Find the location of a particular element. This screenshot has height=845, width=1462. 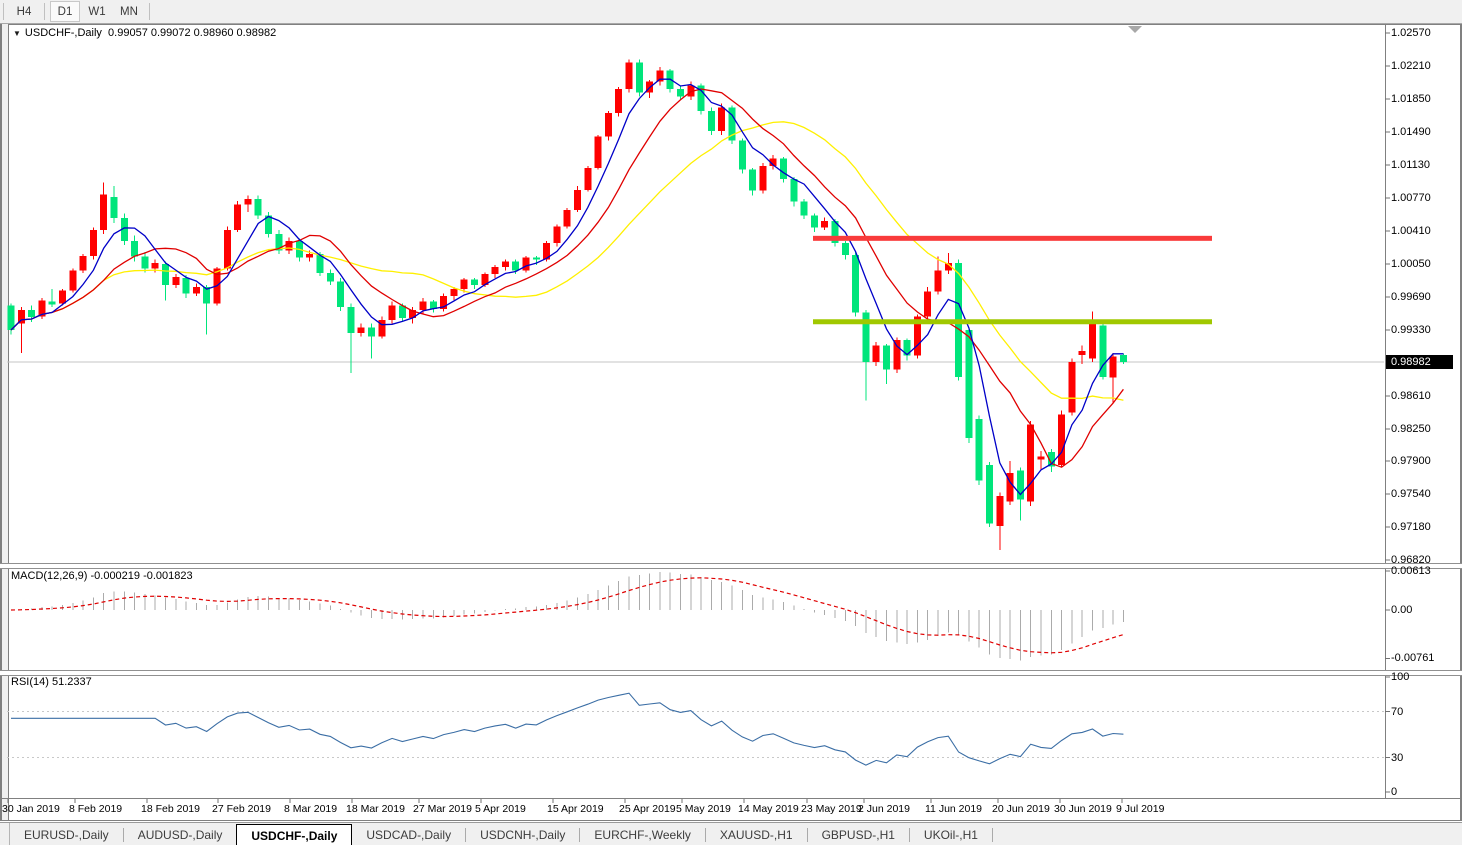

price-axis-label: 1.01490 is located at coordinates (1411, 132).